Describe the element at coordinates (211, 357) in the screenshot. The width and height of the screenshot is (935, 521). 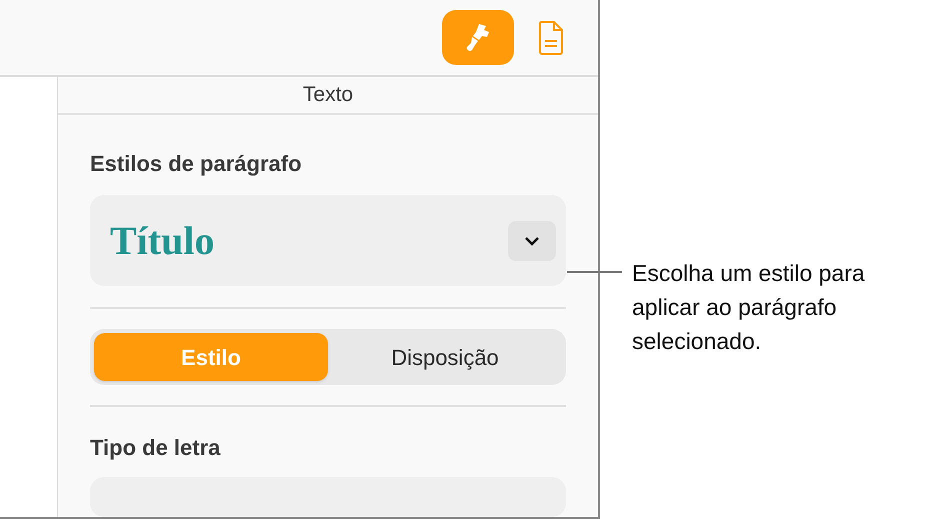
I see `segment-tab: Estilo` at that location.